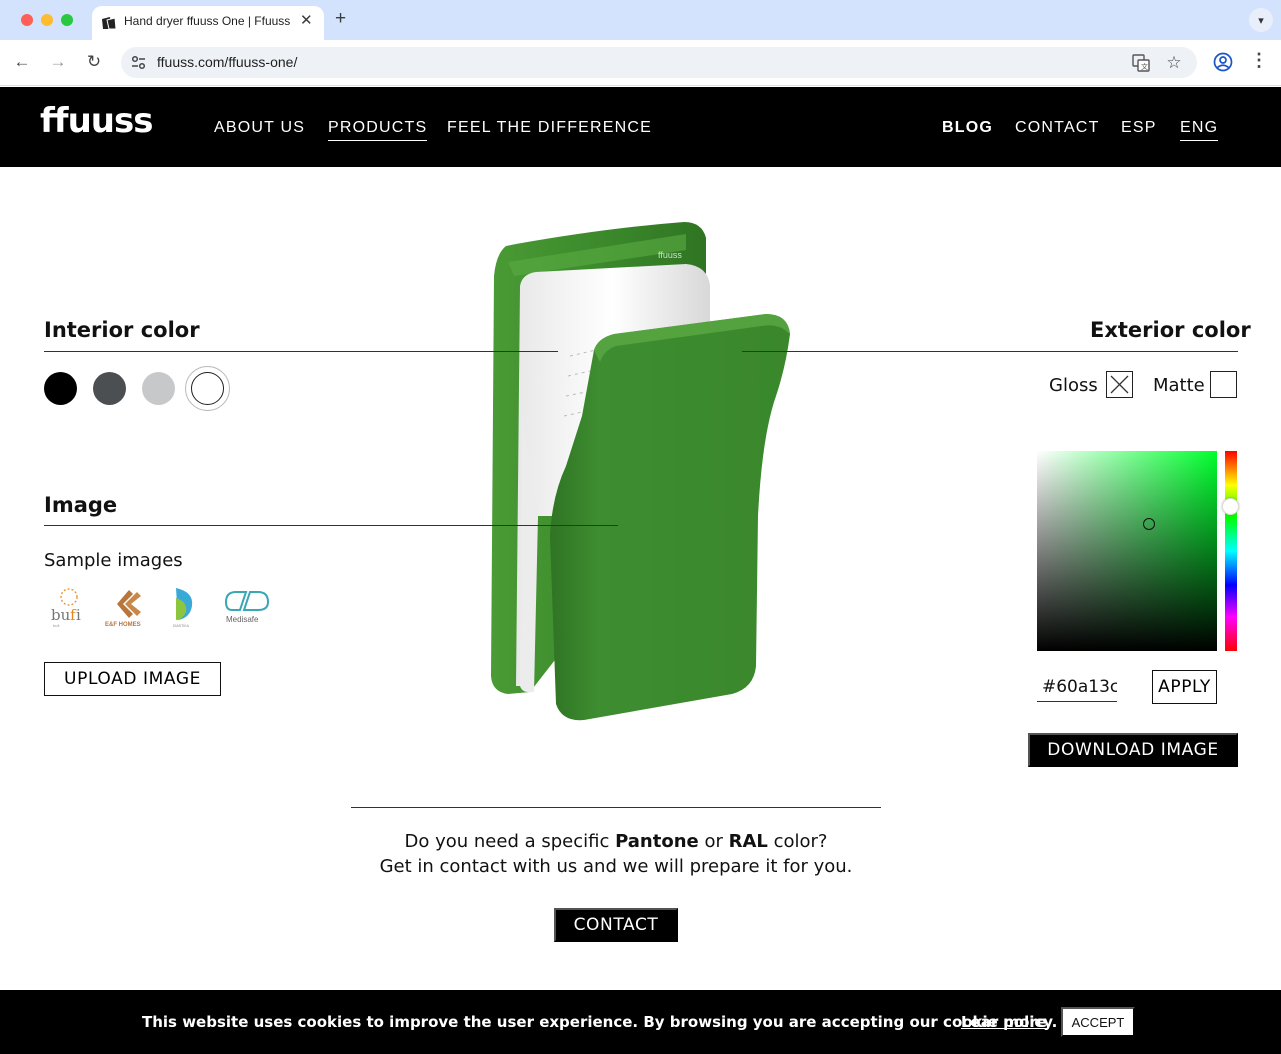  I want to click on cookie-accept-button: ACCEPT, so click(1098, 1022).